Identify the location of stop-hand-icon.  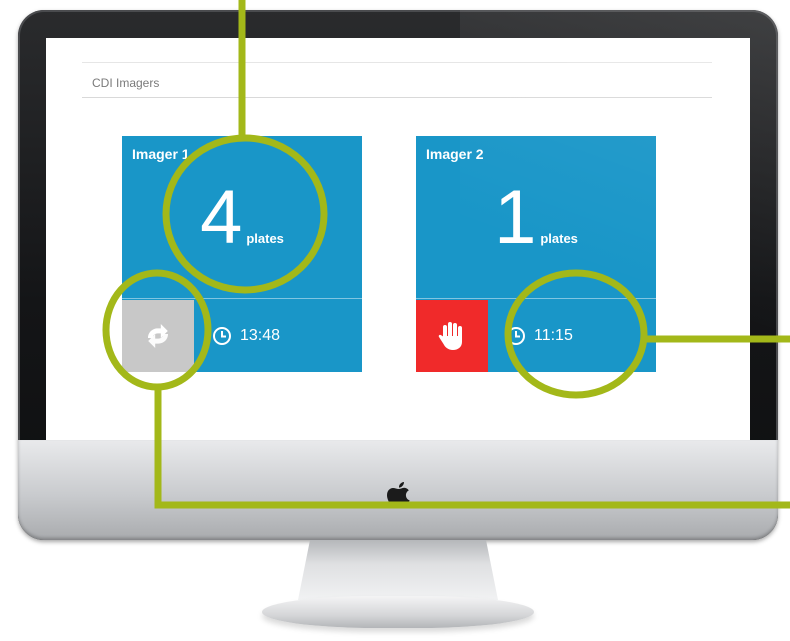
(450, 336).